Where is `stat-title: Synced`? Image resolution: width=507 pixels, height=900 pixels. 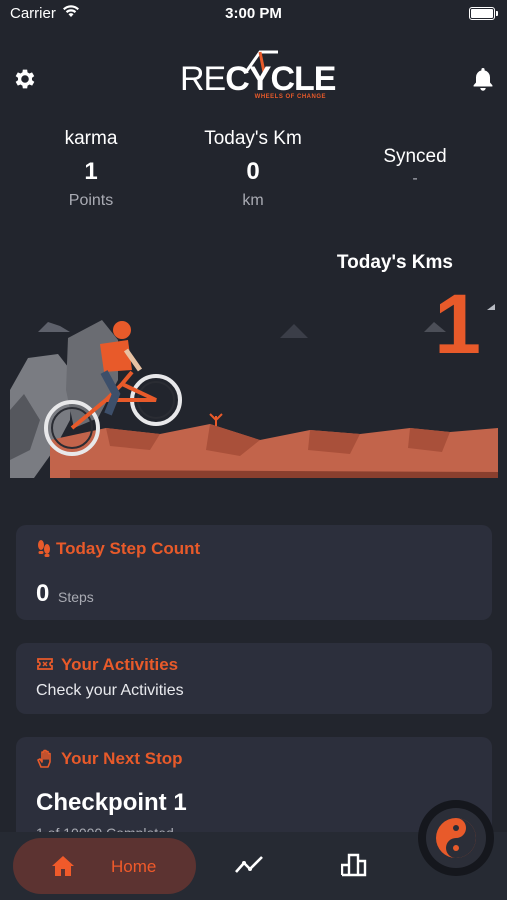
stat-title: Synced is located at coordinates (415, 156).